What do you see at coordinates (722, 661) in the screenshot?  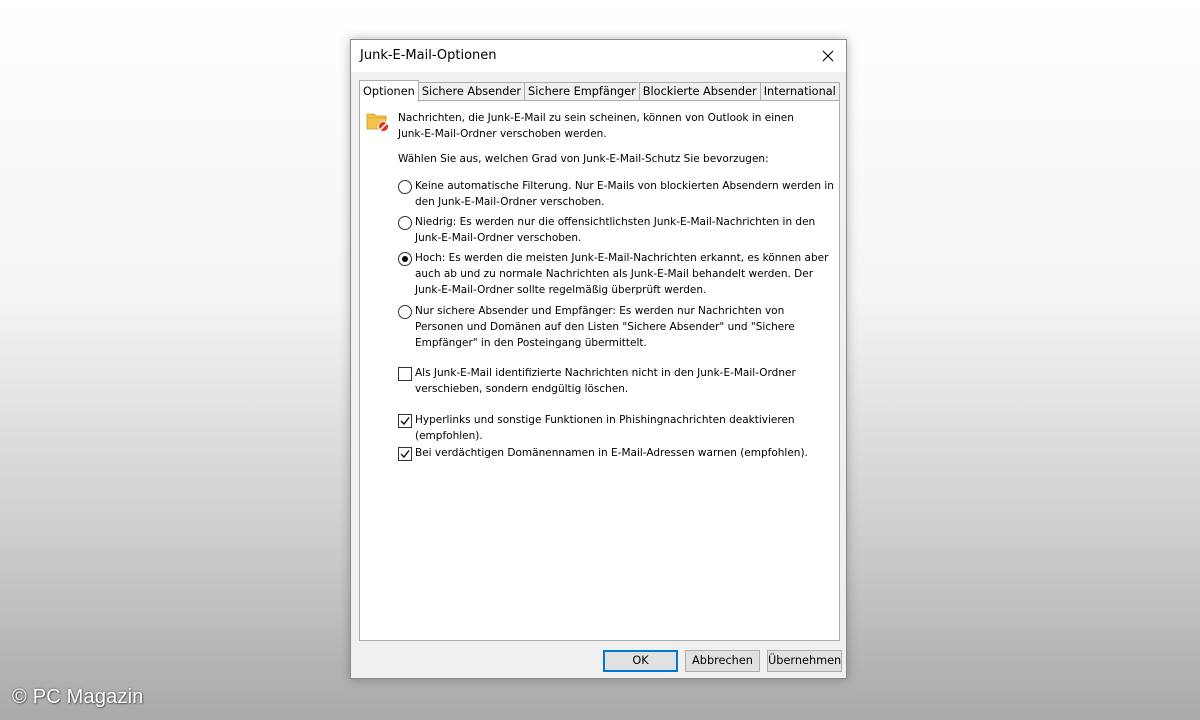 I see `cancel-button: Abbrechen` at bounding box center [722, 661].